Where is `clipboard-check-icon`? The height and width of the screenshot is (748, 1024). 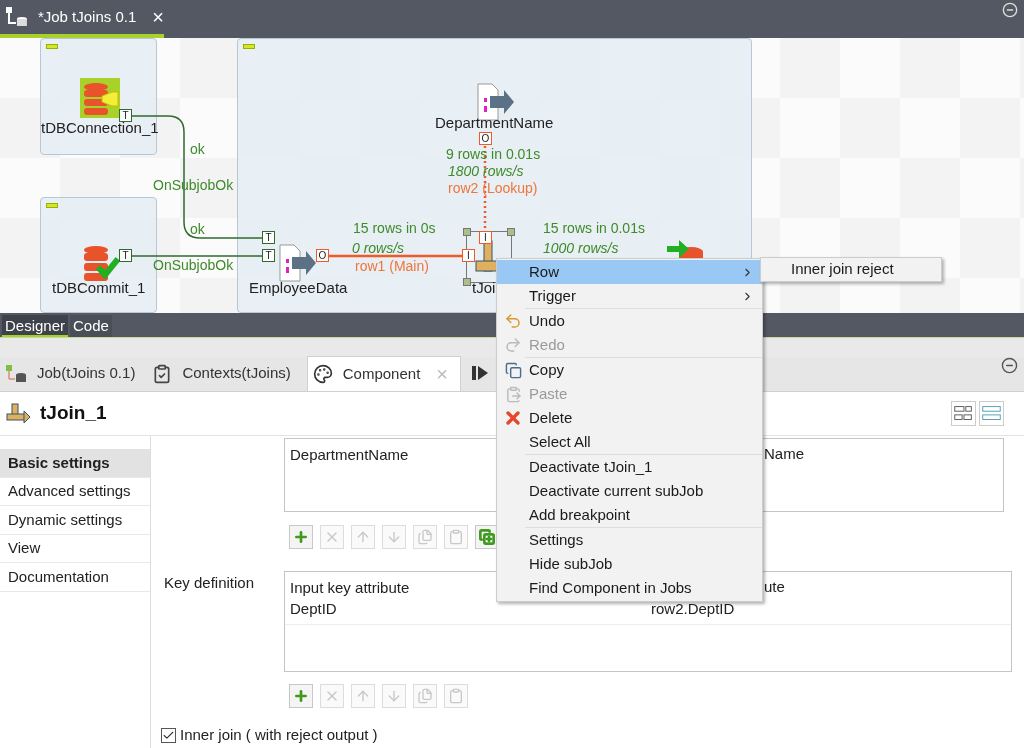
clipboard-check-icon is located at coordinates (162, 373).